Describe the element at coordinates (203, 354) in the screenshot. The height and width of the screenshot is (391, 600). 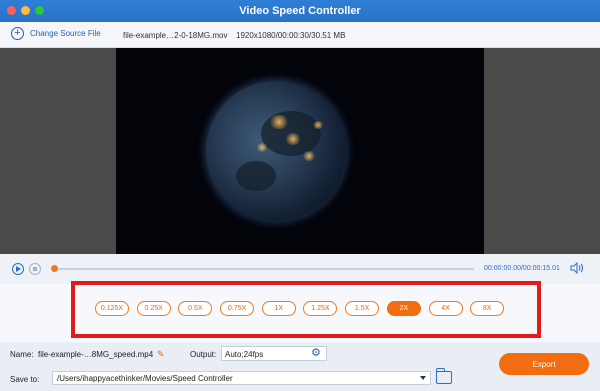
I see `output-label: Output:` at that location.